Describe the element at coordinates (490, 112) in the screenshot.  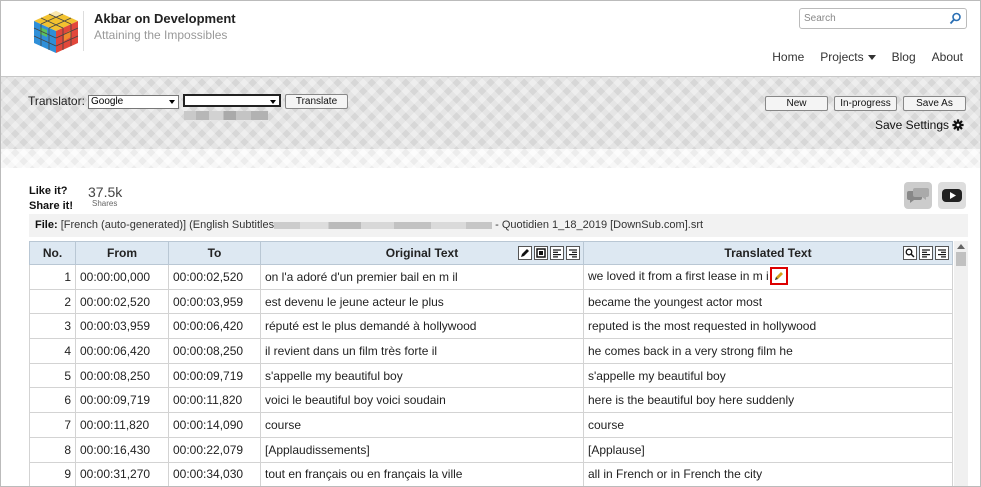
I see `toolbar-band` at that location.